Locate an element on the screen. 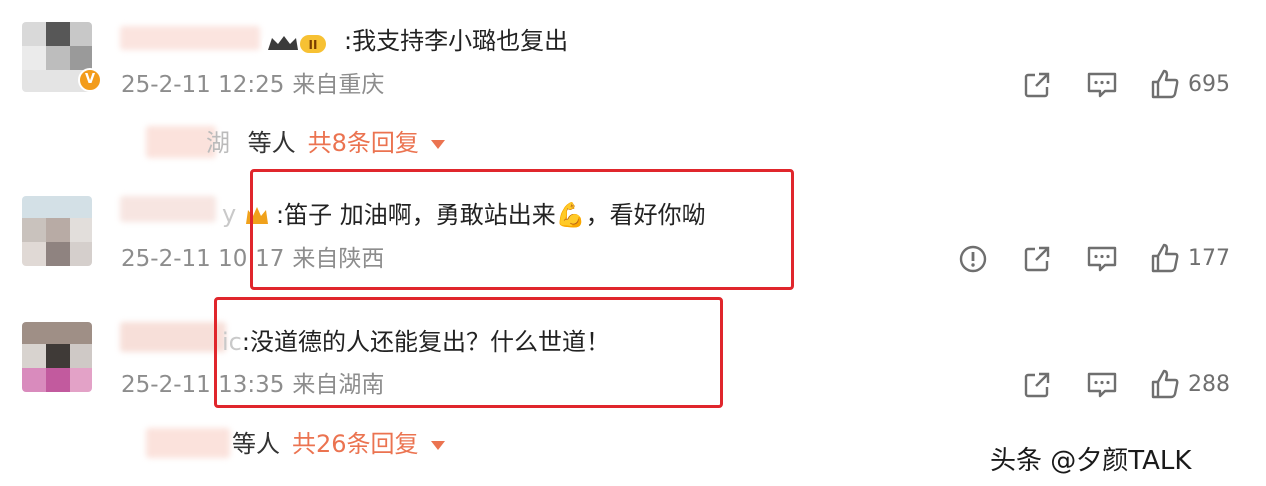  crown-badge-icon: II is located at coordinates (297, 44).